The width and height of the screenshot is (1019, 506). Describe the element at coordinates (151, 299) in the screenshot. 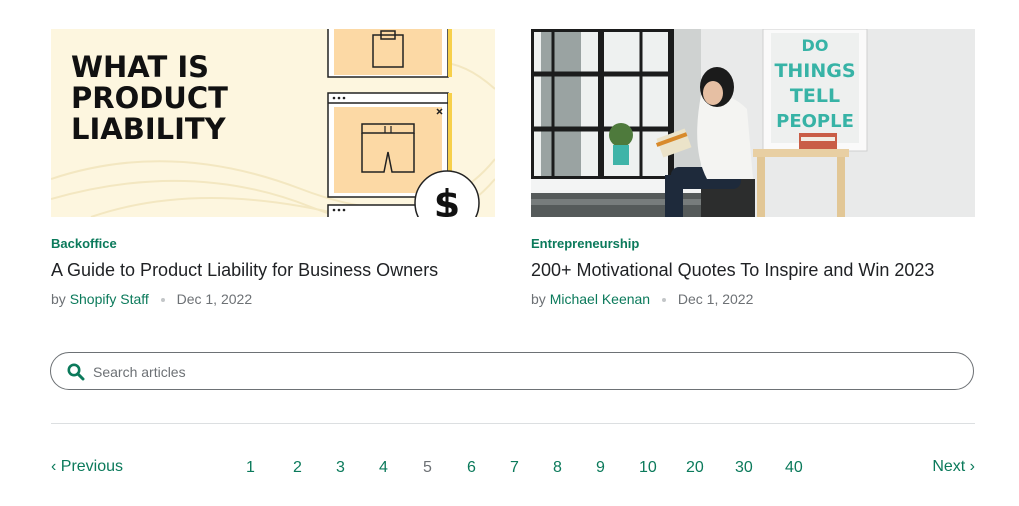

I see `article-meta: by Shopify Staff Dec 1, 2022` at that location.